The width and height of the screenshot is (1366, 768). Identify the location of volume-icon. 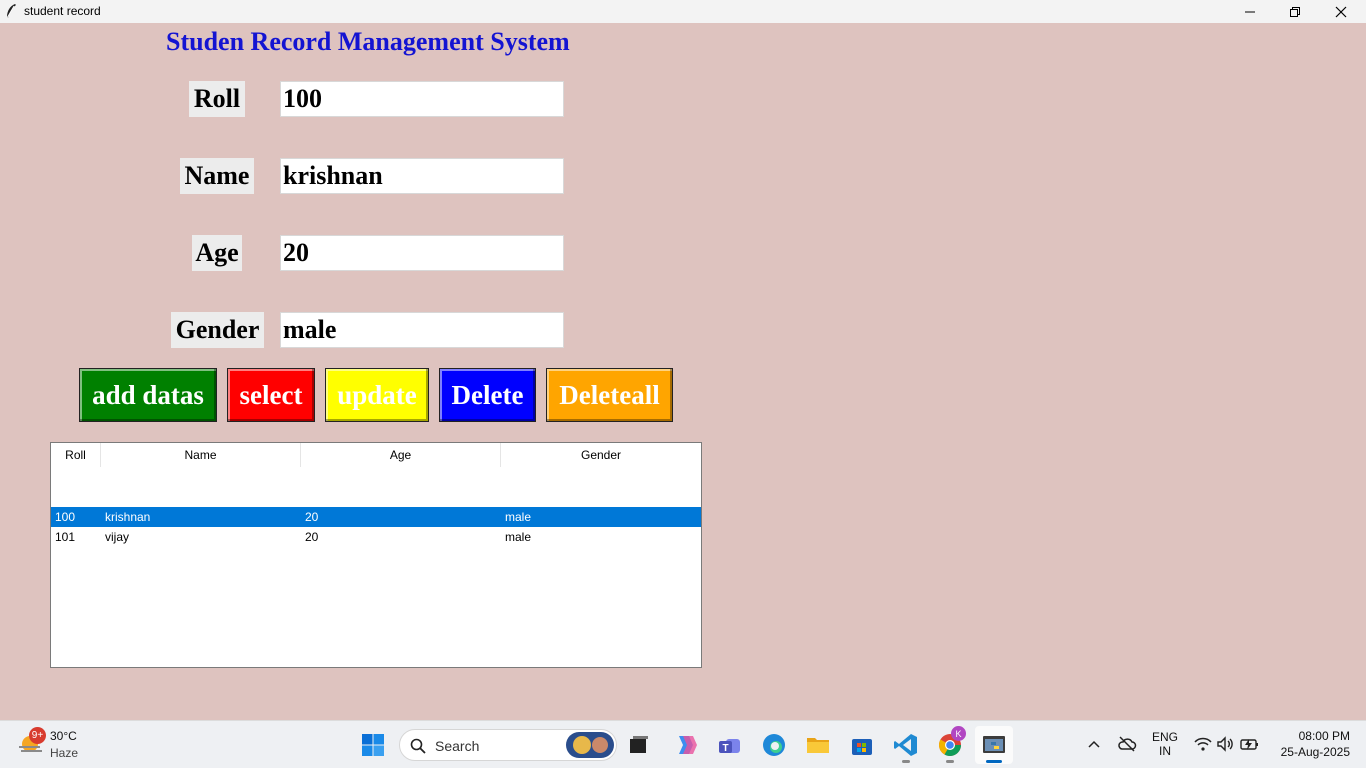
(1225, 744).